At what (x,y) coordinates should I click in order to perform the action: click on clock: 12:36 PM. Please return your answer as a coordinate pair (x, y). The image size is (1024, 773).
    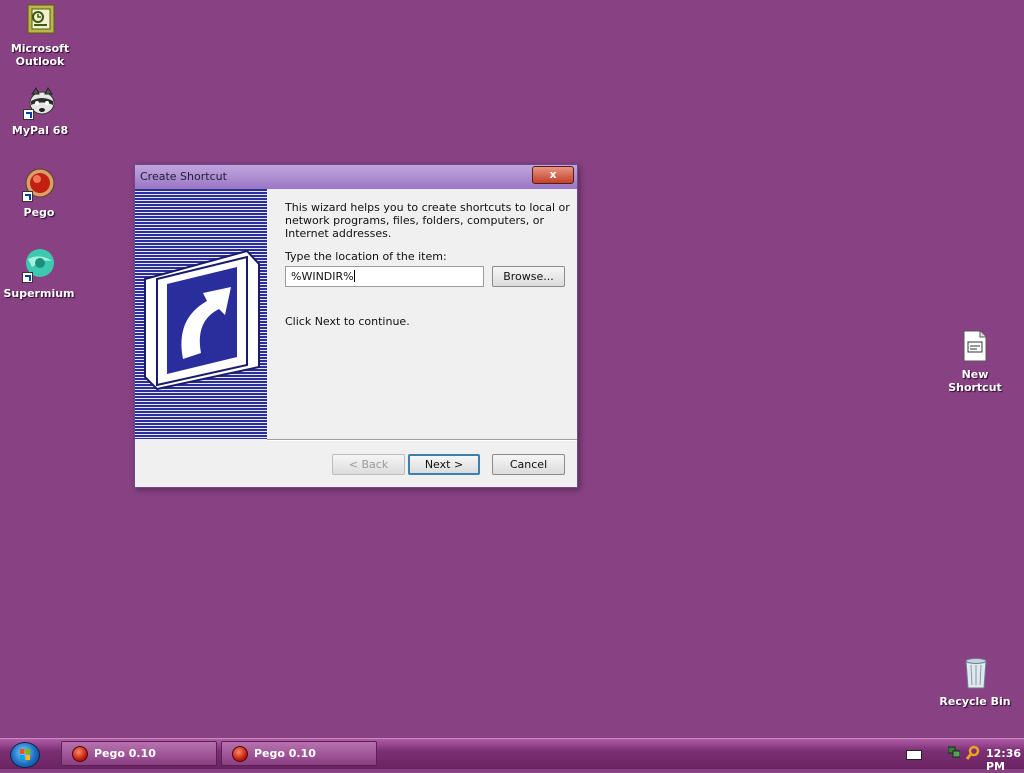
    Looking at the image, I should click on (1005, 760).